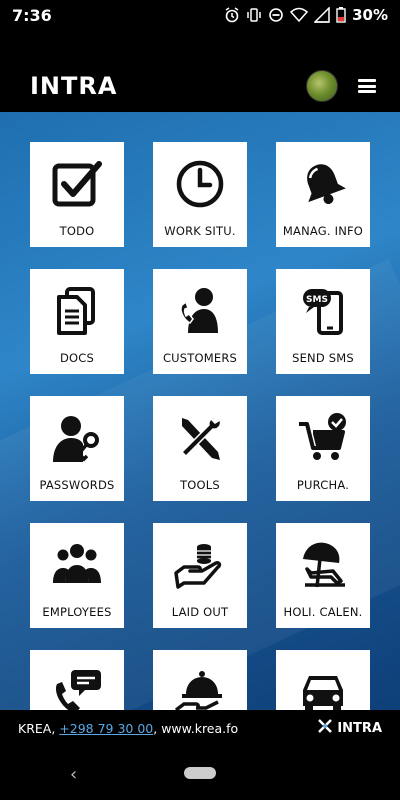 Image resolution: width=400 pixels, height=800 pixels. Describe the element at coordinates (77, 311) in the screenshot. I see `documents-icon` at that location.